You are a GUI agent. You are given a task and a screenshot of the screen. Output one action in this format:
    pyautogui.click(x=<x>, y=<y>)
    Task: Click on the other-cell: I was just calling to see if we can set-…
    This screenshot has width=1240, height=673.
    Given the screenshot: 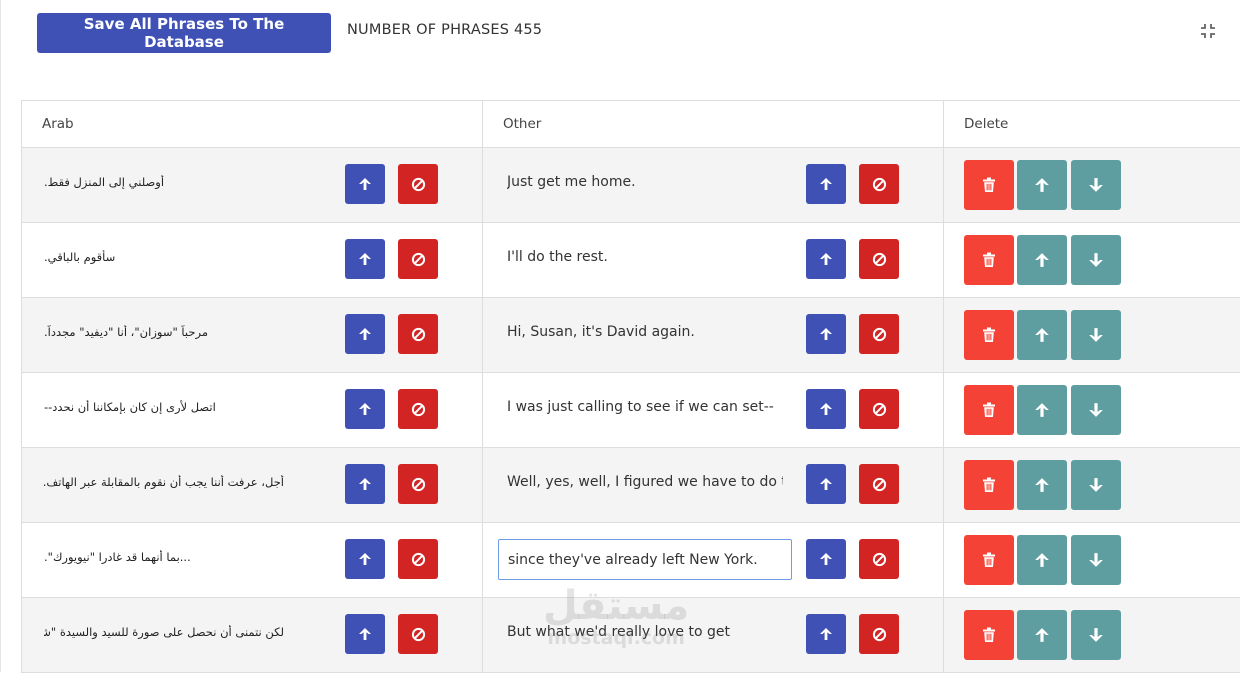 What is the action you would take?
    pyautogui.click(x=713, y=410)
    